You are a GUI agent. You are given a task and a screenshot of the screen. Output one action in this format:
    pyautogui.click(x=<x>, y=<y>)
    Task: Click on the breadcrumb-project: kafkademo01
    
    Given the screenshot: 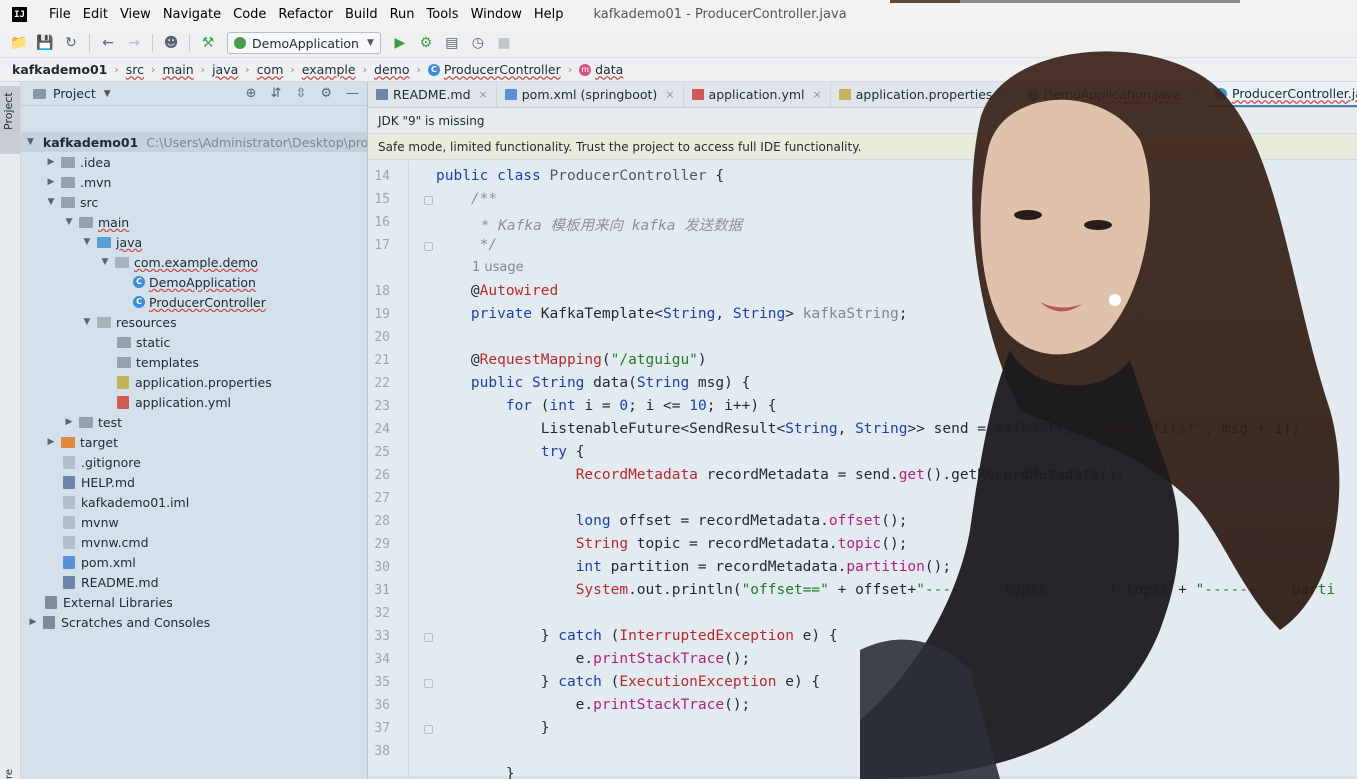 What is the action you would take?
    pyautogui.click(x=59, y=69)
    